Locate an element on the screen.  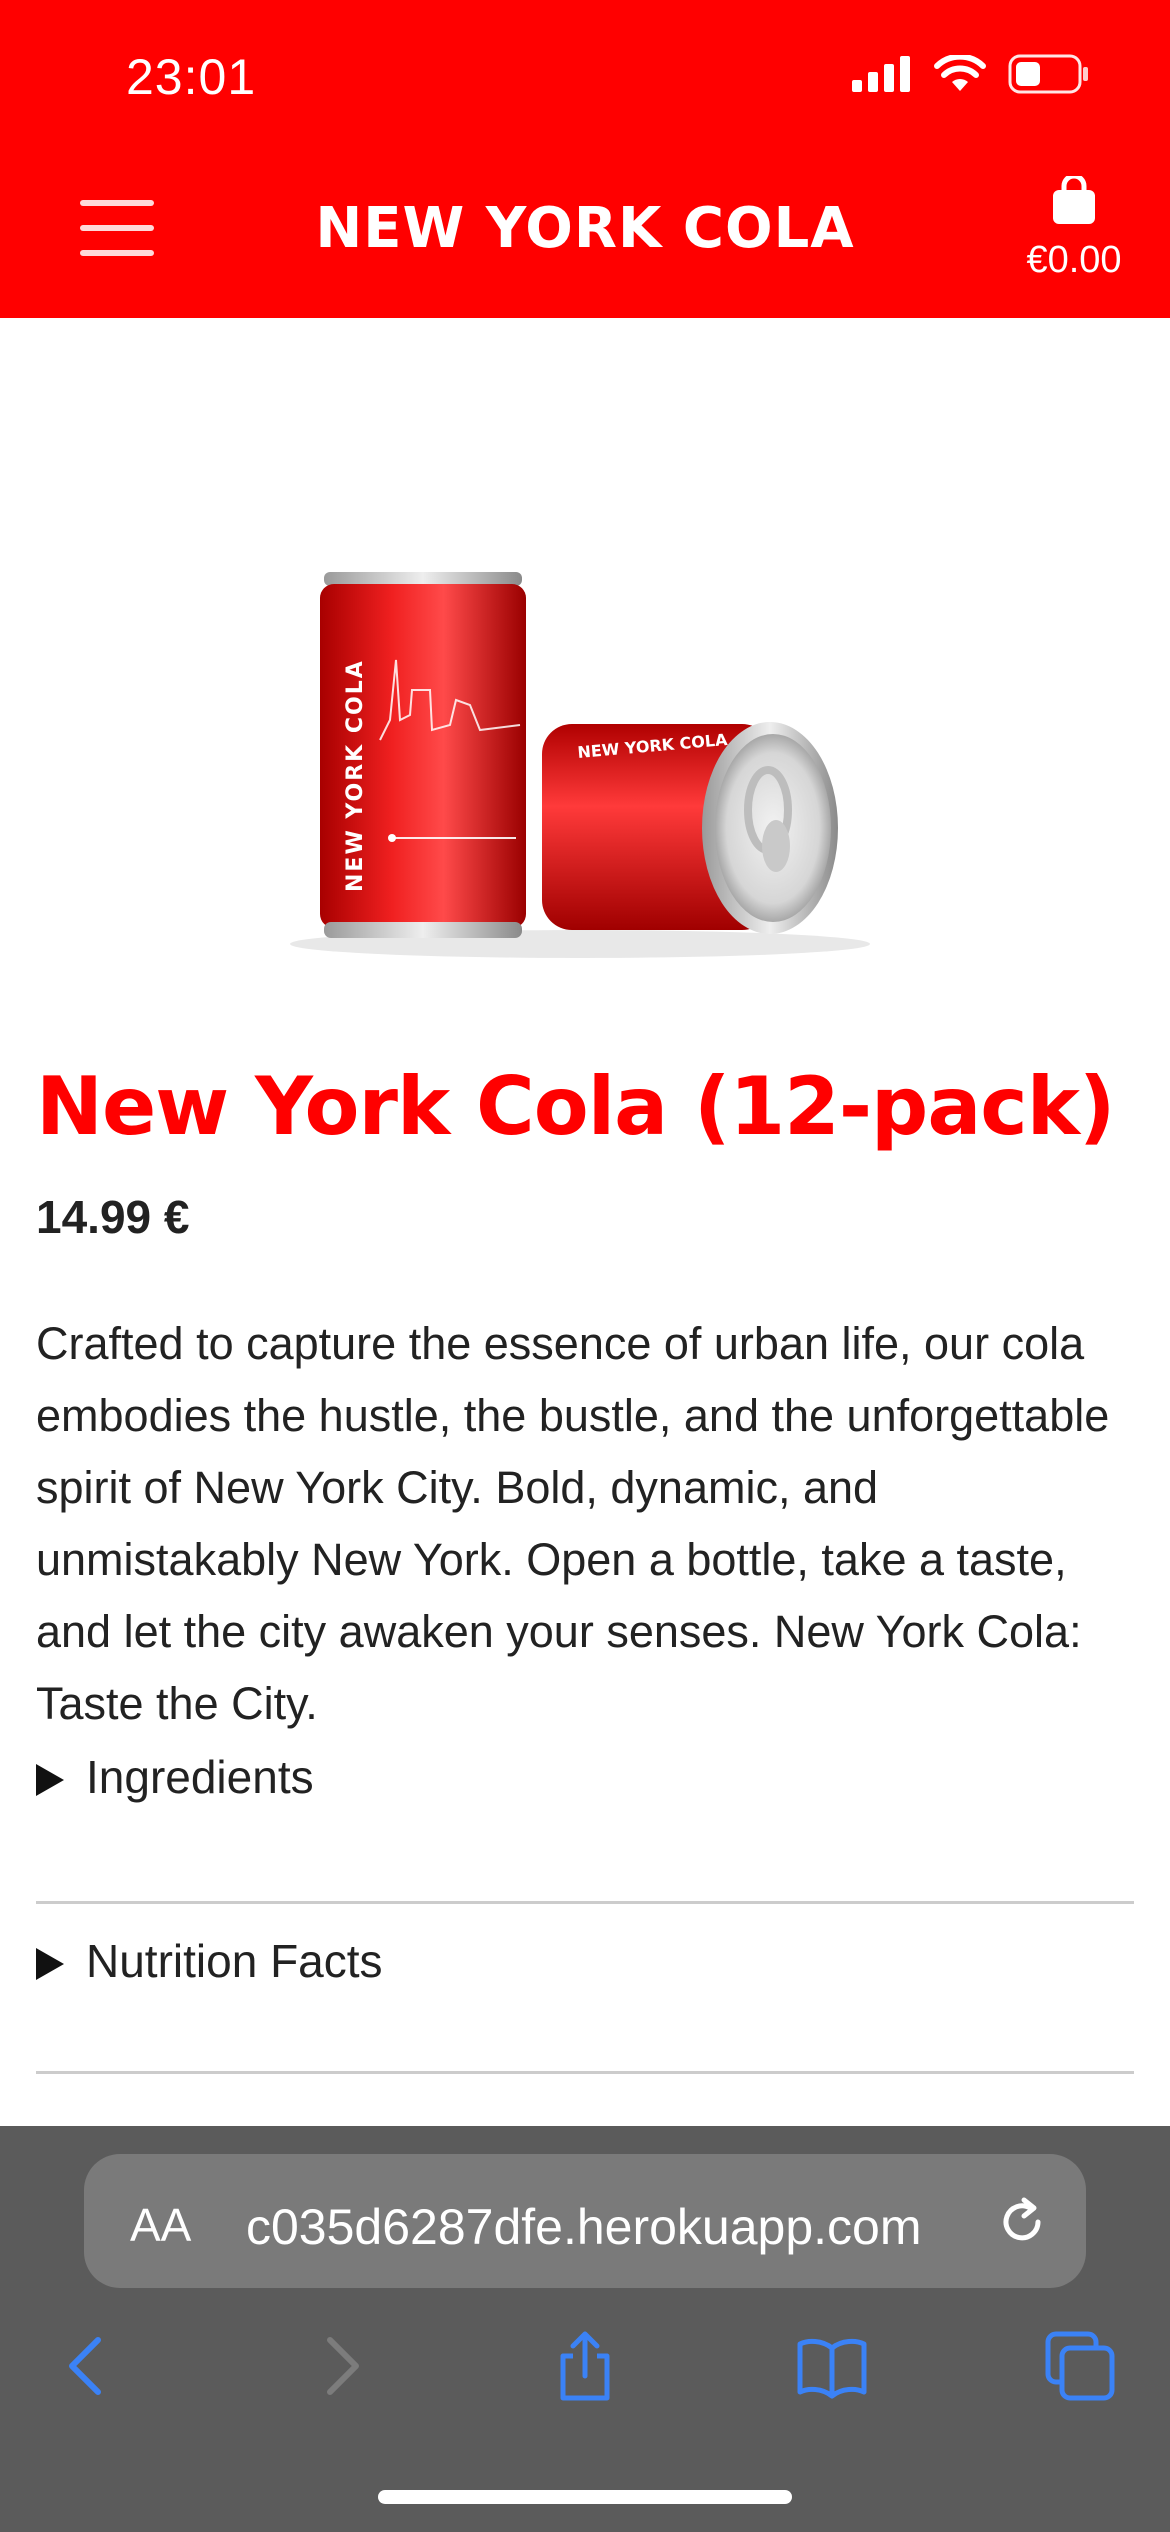
upright-can: NEW YORK COLA is located at coordinates (423, 755).